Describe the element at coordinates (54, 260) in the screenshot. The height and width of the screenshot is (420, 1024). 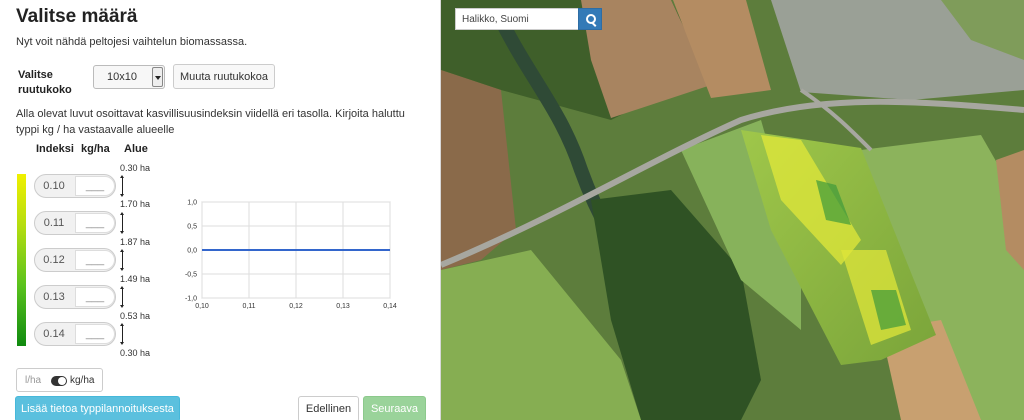
I see `index-value: 0.12` at that location.